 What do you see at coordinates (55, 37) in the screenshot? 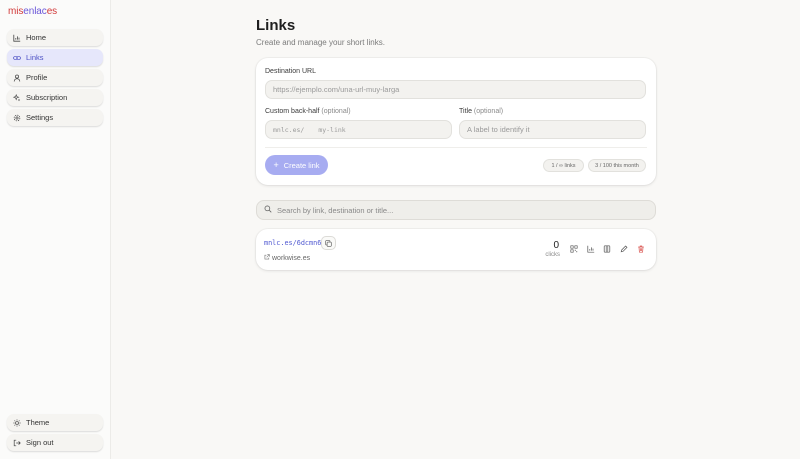
I see `sidebar-item-home: Home` at bounding box center [55, 37].